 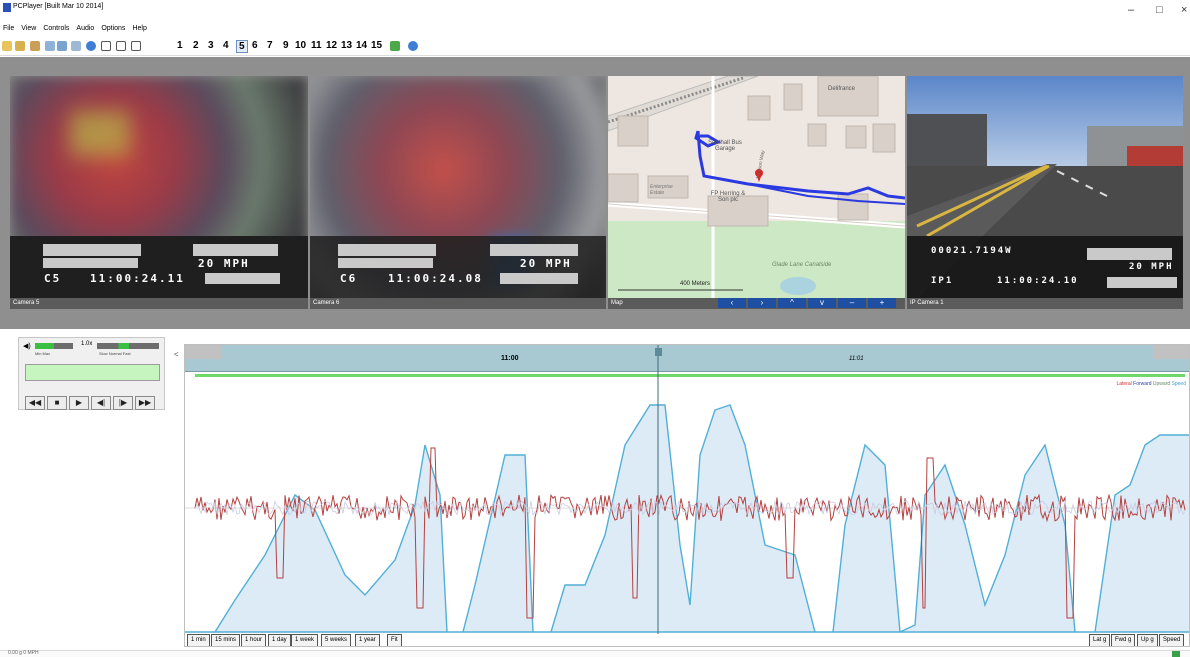 I want to click on export-icon, so click(x=35, y=46).